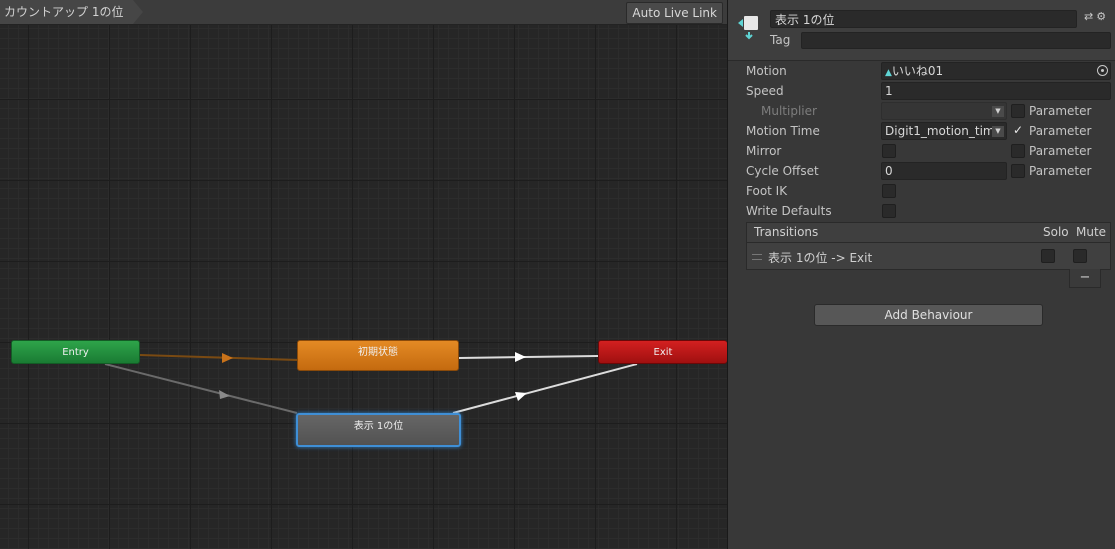 This screenshot has width=1115, height=549. What do you see at coordinates (1018, 131) in the screenshot?
I see `motion-time-parameter-checkbox: ✓` at bounding box center [1018, 131].